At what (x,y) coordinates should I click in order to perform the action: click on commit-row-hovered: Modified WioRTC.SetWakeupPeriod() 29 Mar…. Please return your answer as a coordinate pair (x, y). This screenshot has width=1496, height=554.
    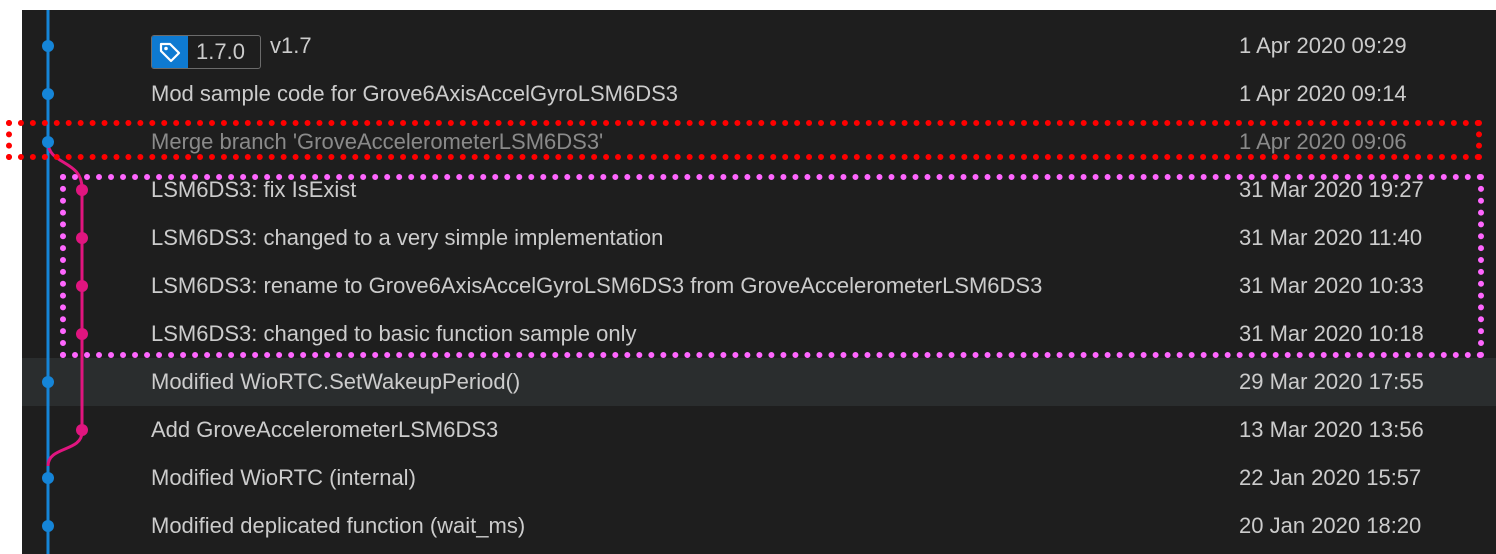
    Looking at the image, I should click on (759, 382).